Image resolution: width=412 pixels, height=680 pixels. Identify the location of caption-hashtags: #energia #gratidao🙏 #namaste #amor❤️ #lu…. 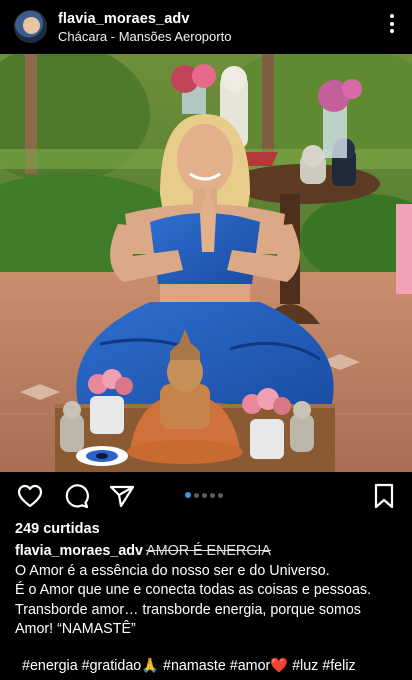
(189, 666).